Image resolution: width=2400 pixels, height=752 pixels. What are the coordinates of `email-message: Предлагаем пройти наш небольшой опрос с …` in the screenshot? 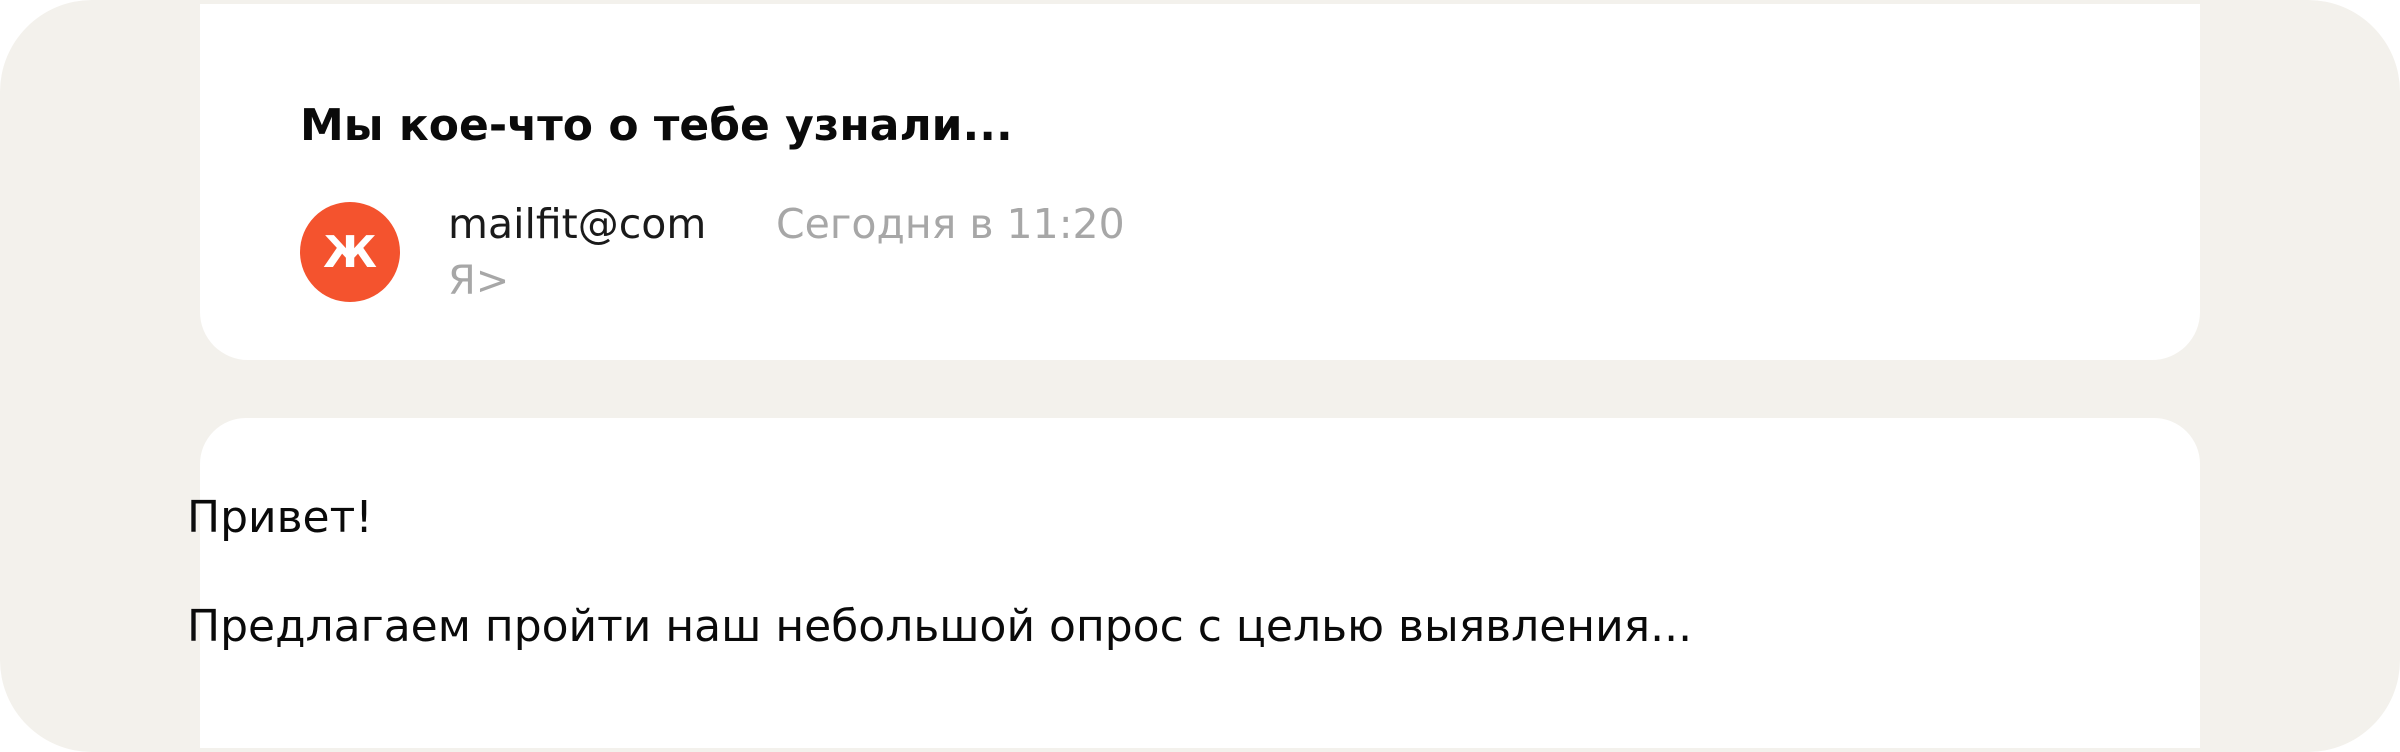 It's located at (940, 626).